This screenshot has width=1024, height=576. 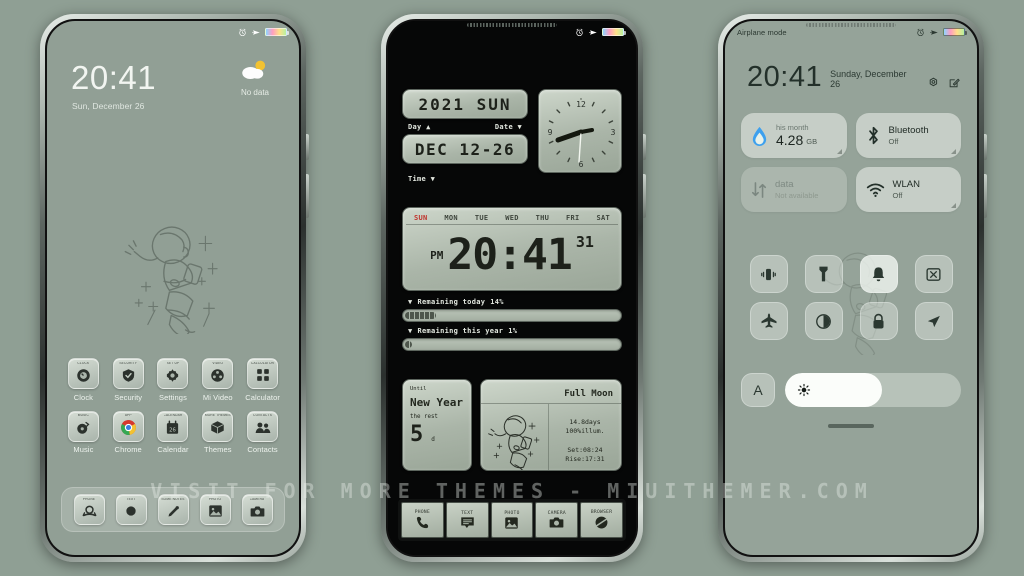 I want to click on app-icon-themes: MORE THEMES Themes, so click(x=217, y=432).